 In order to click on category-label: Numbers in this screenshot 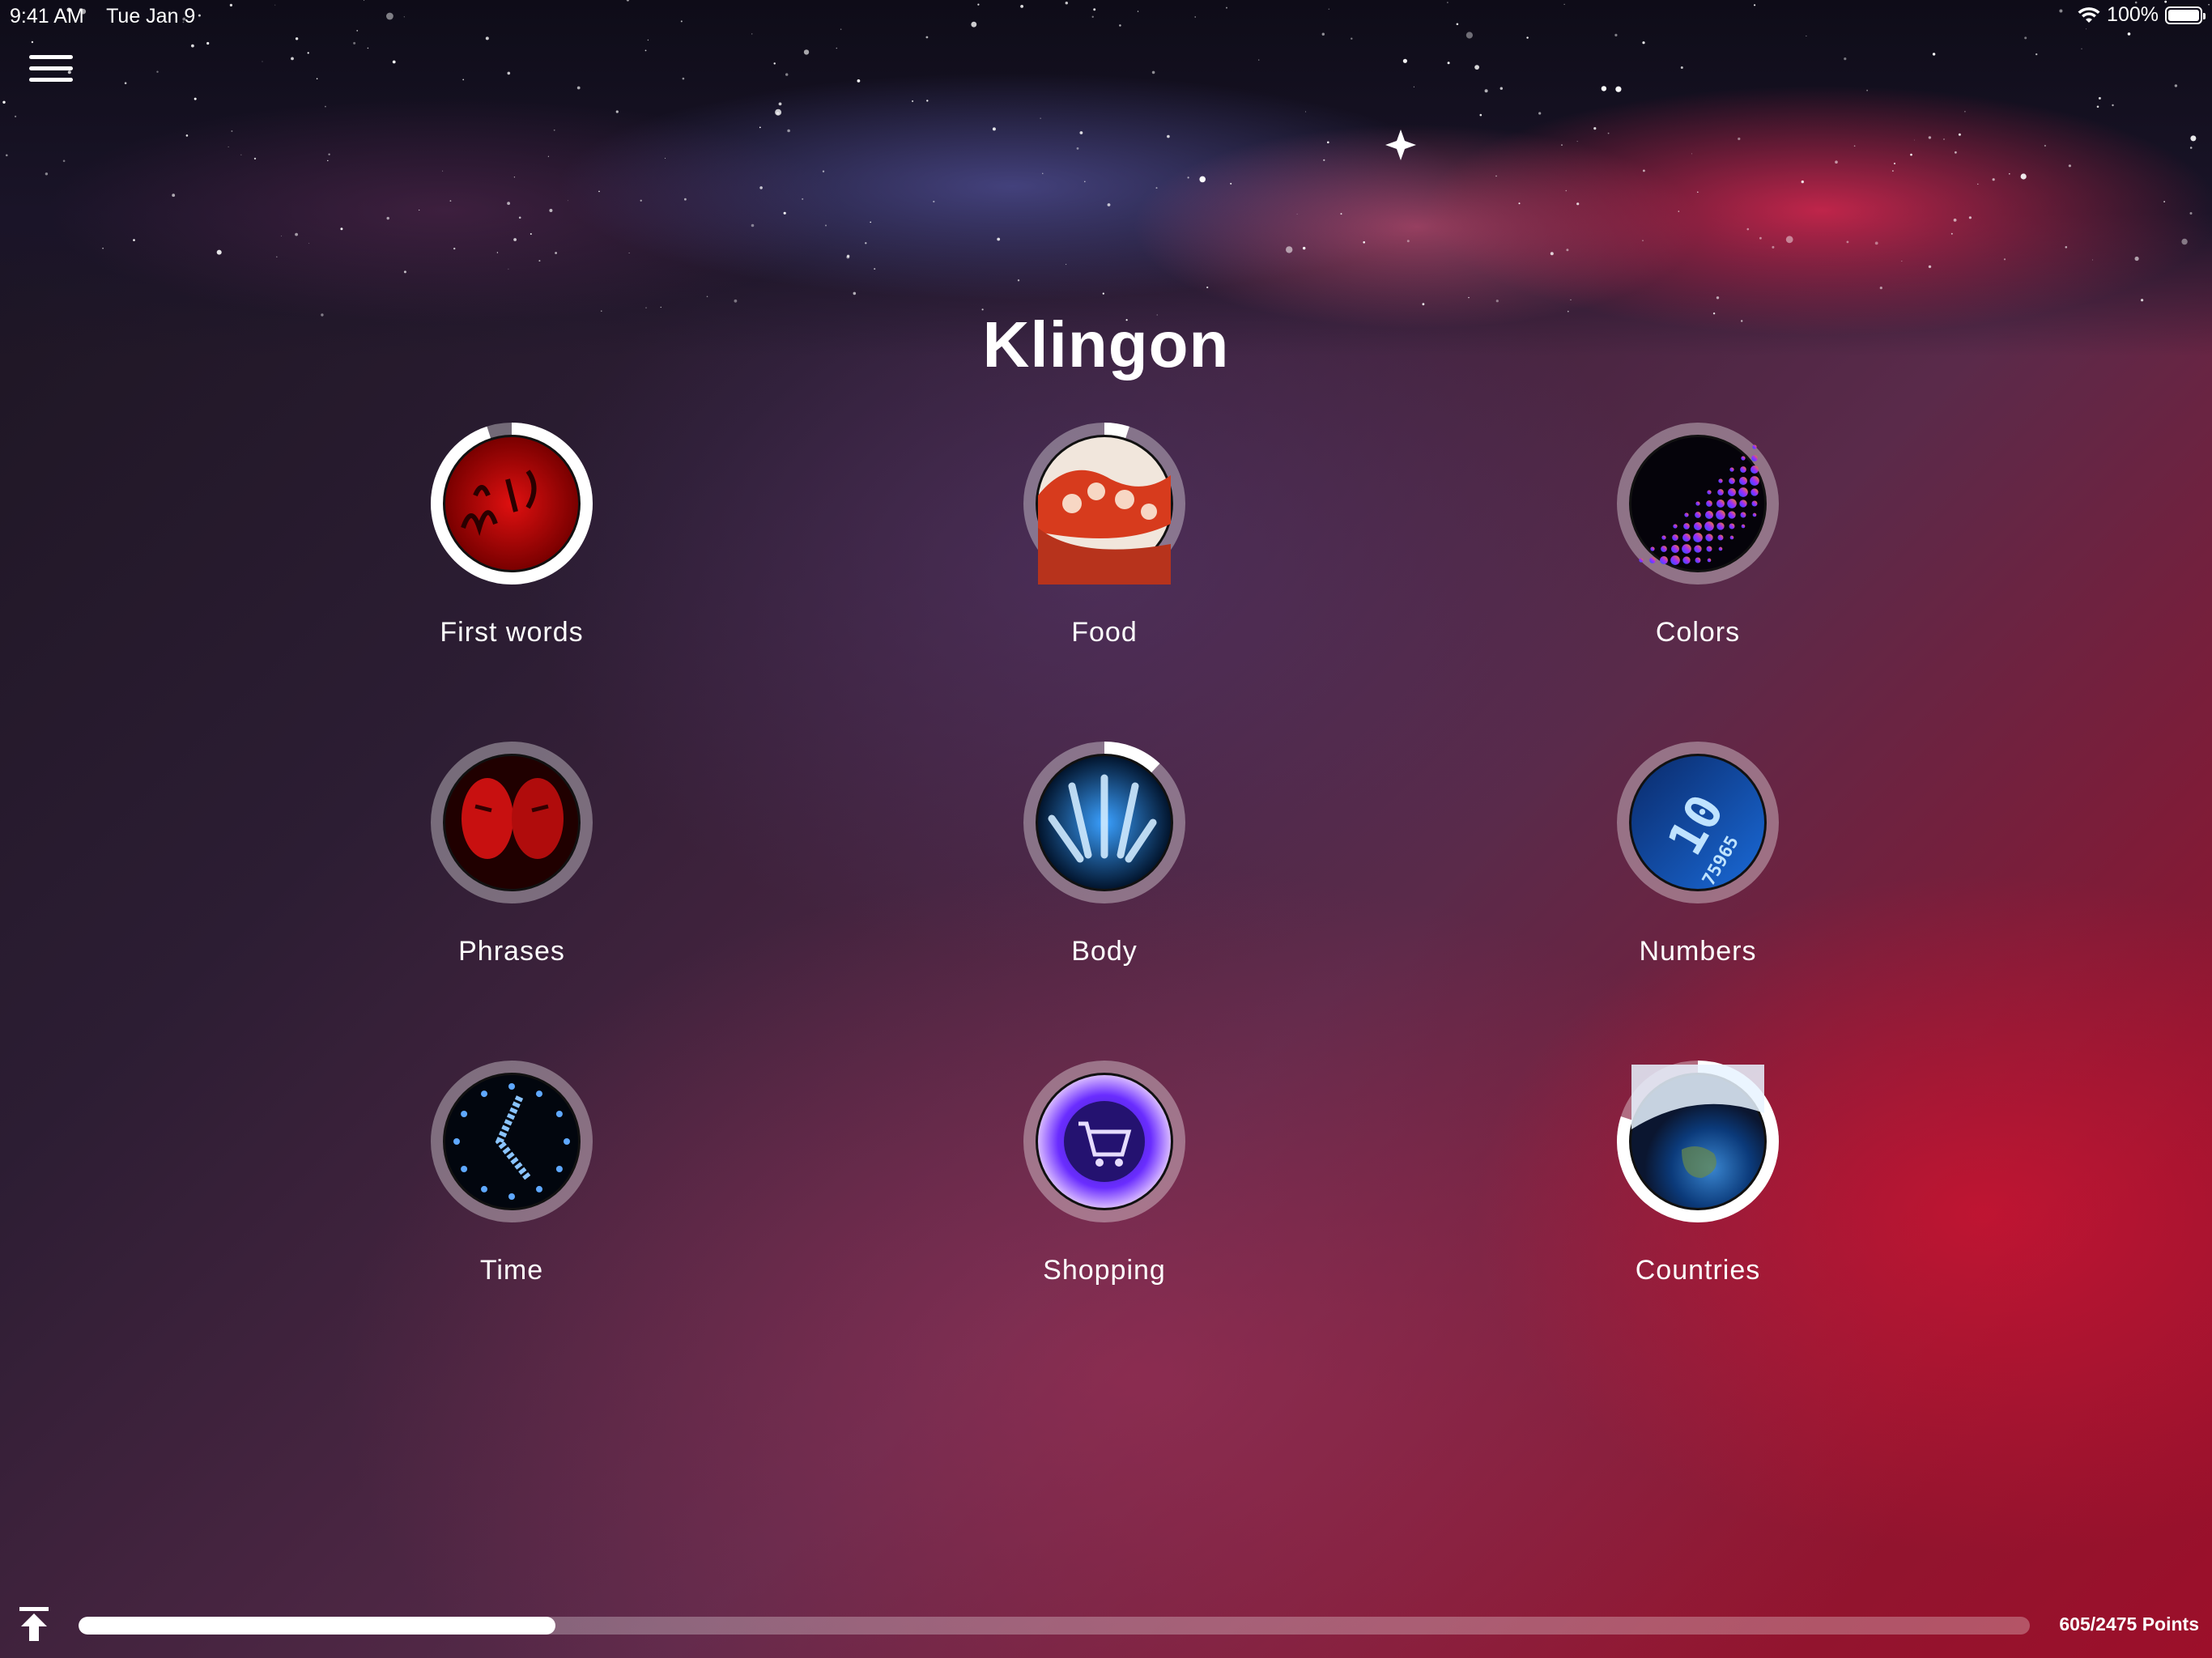, I will do `click(1698, 951)`.